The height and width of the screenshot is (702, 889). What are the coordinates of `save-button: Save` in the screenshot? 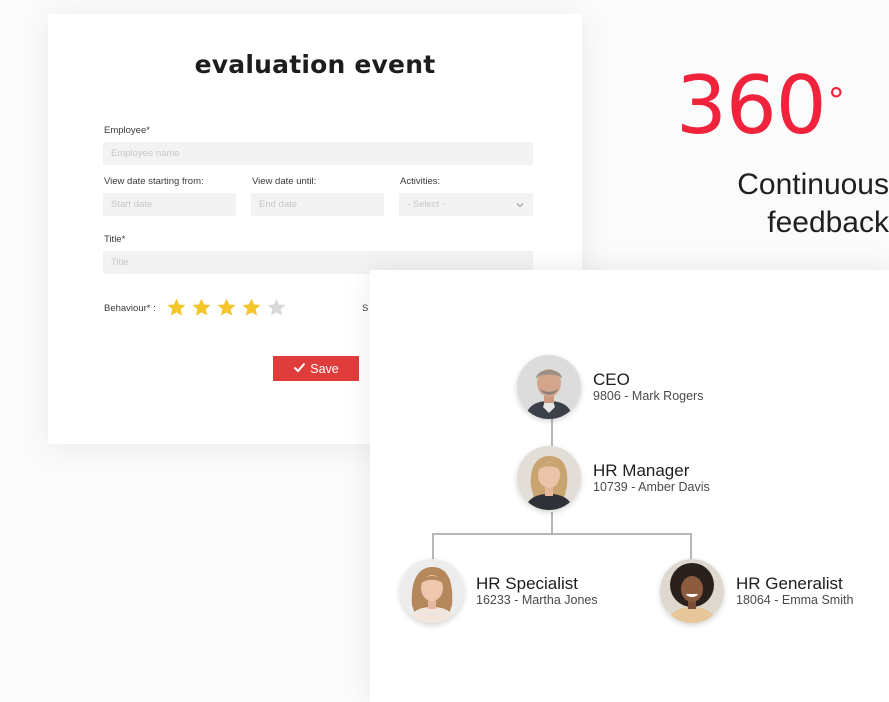 It's located at (316, 368).